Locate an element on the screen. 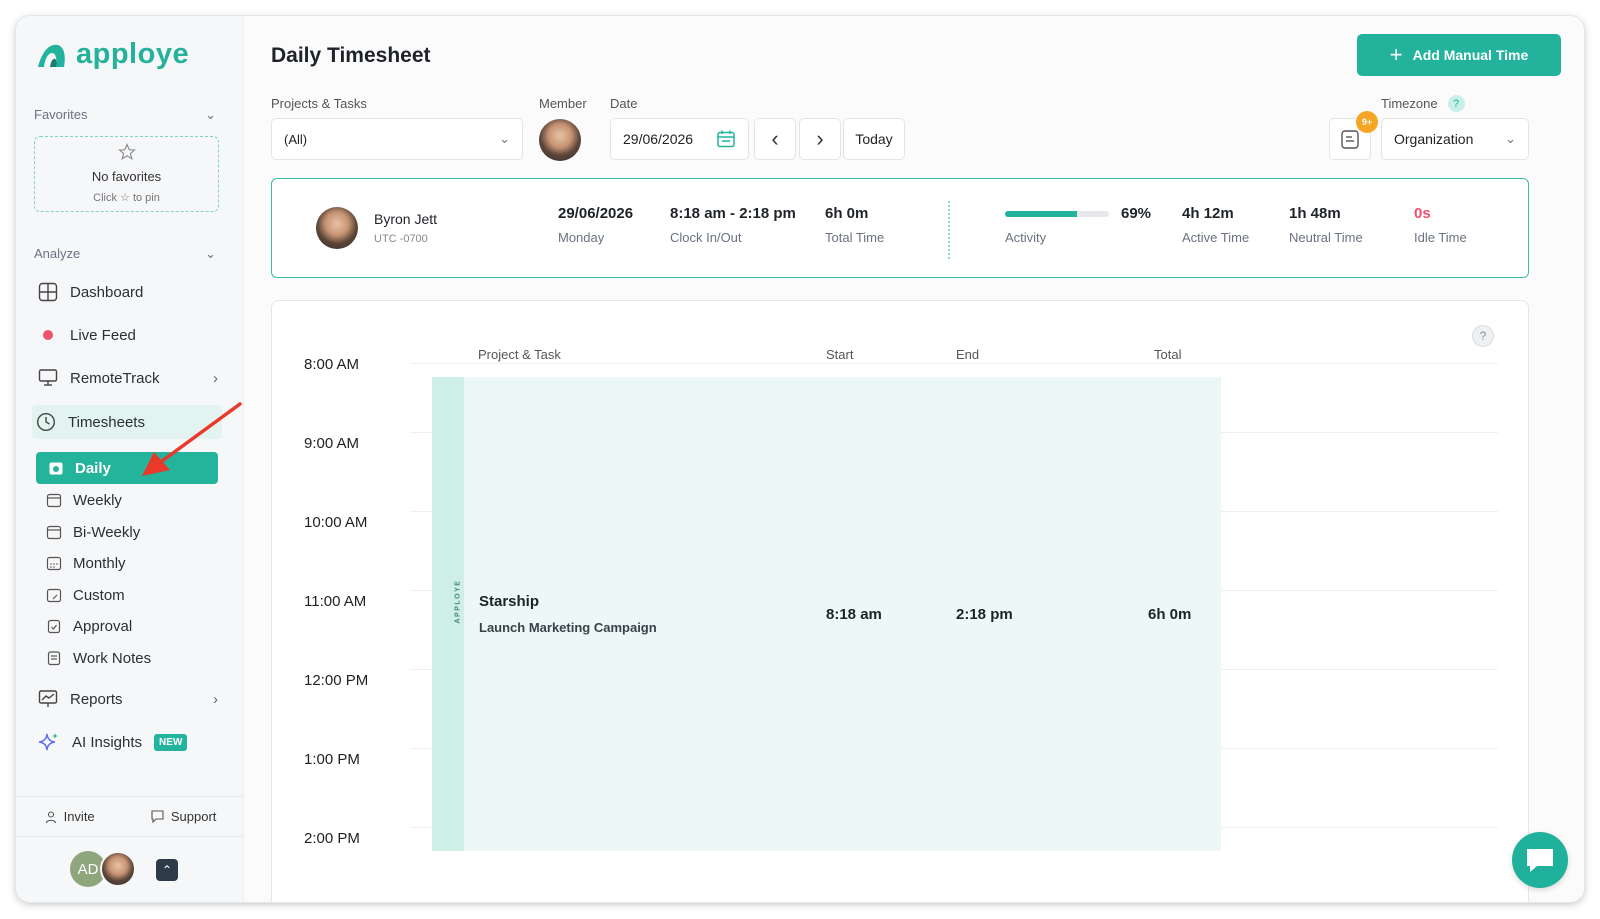 The image size is (1600, 919). chat-icon is located at coordinates (1540, 860).